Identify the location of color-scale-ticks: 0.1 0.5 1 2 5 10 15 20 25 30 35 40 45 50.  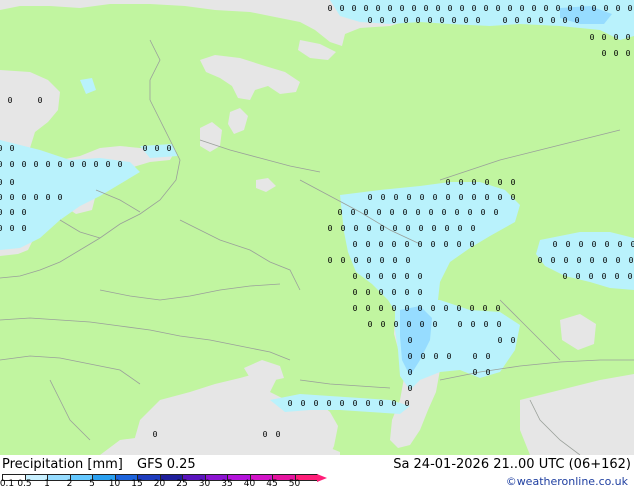
(166, 484).